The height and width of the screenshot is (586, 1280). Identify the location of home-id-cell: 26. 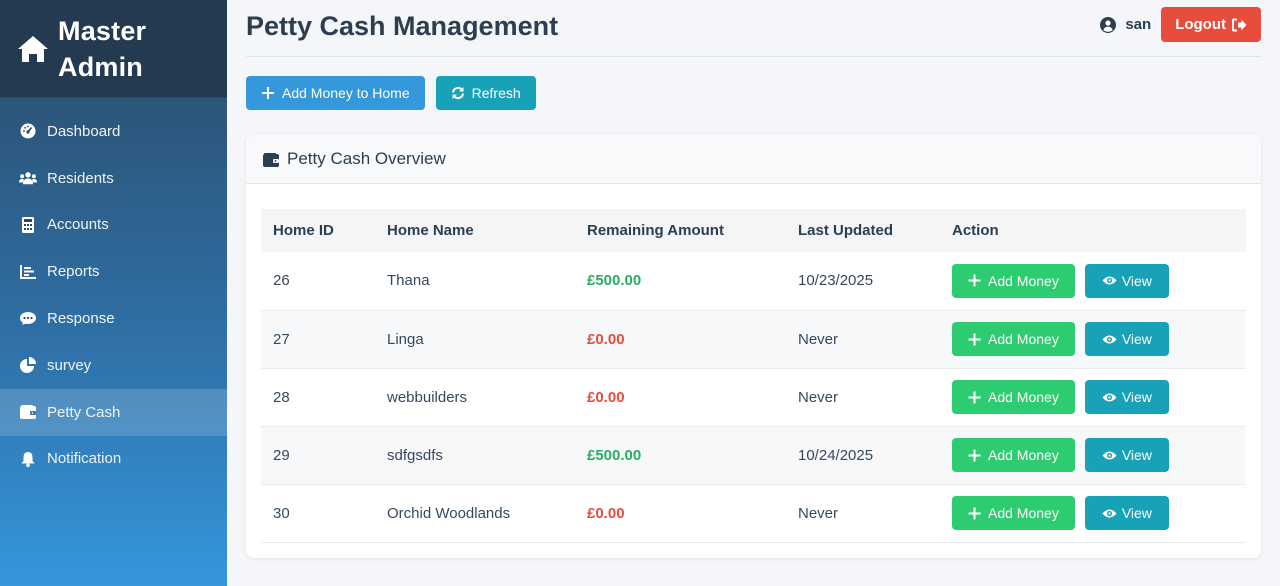
(281, 281).